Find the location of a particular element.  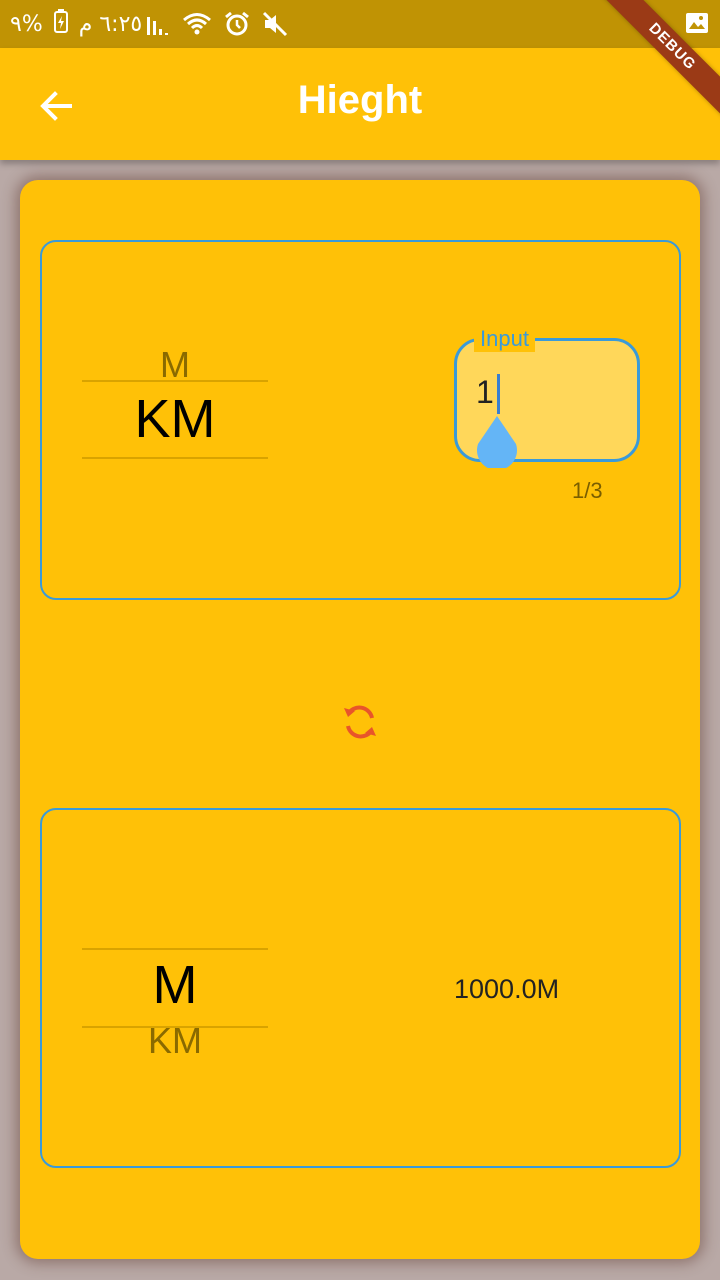

text-caret is located at coordinates (498, 394).